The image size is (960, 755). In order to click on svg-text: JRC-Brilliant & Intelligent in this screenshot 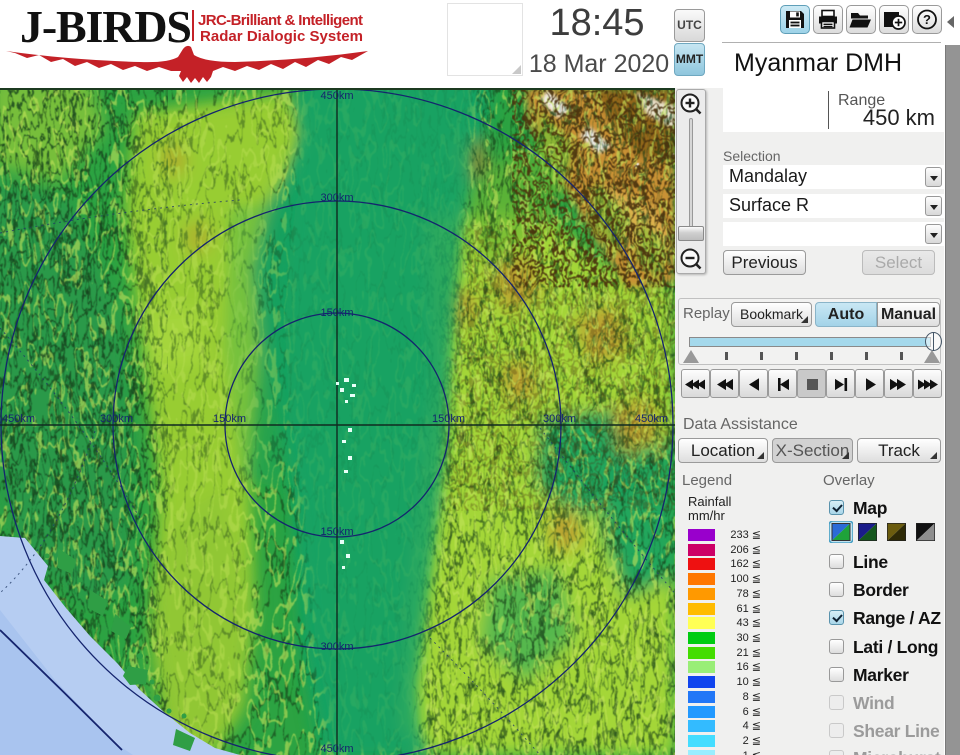, I will do `click(280, 20)`.